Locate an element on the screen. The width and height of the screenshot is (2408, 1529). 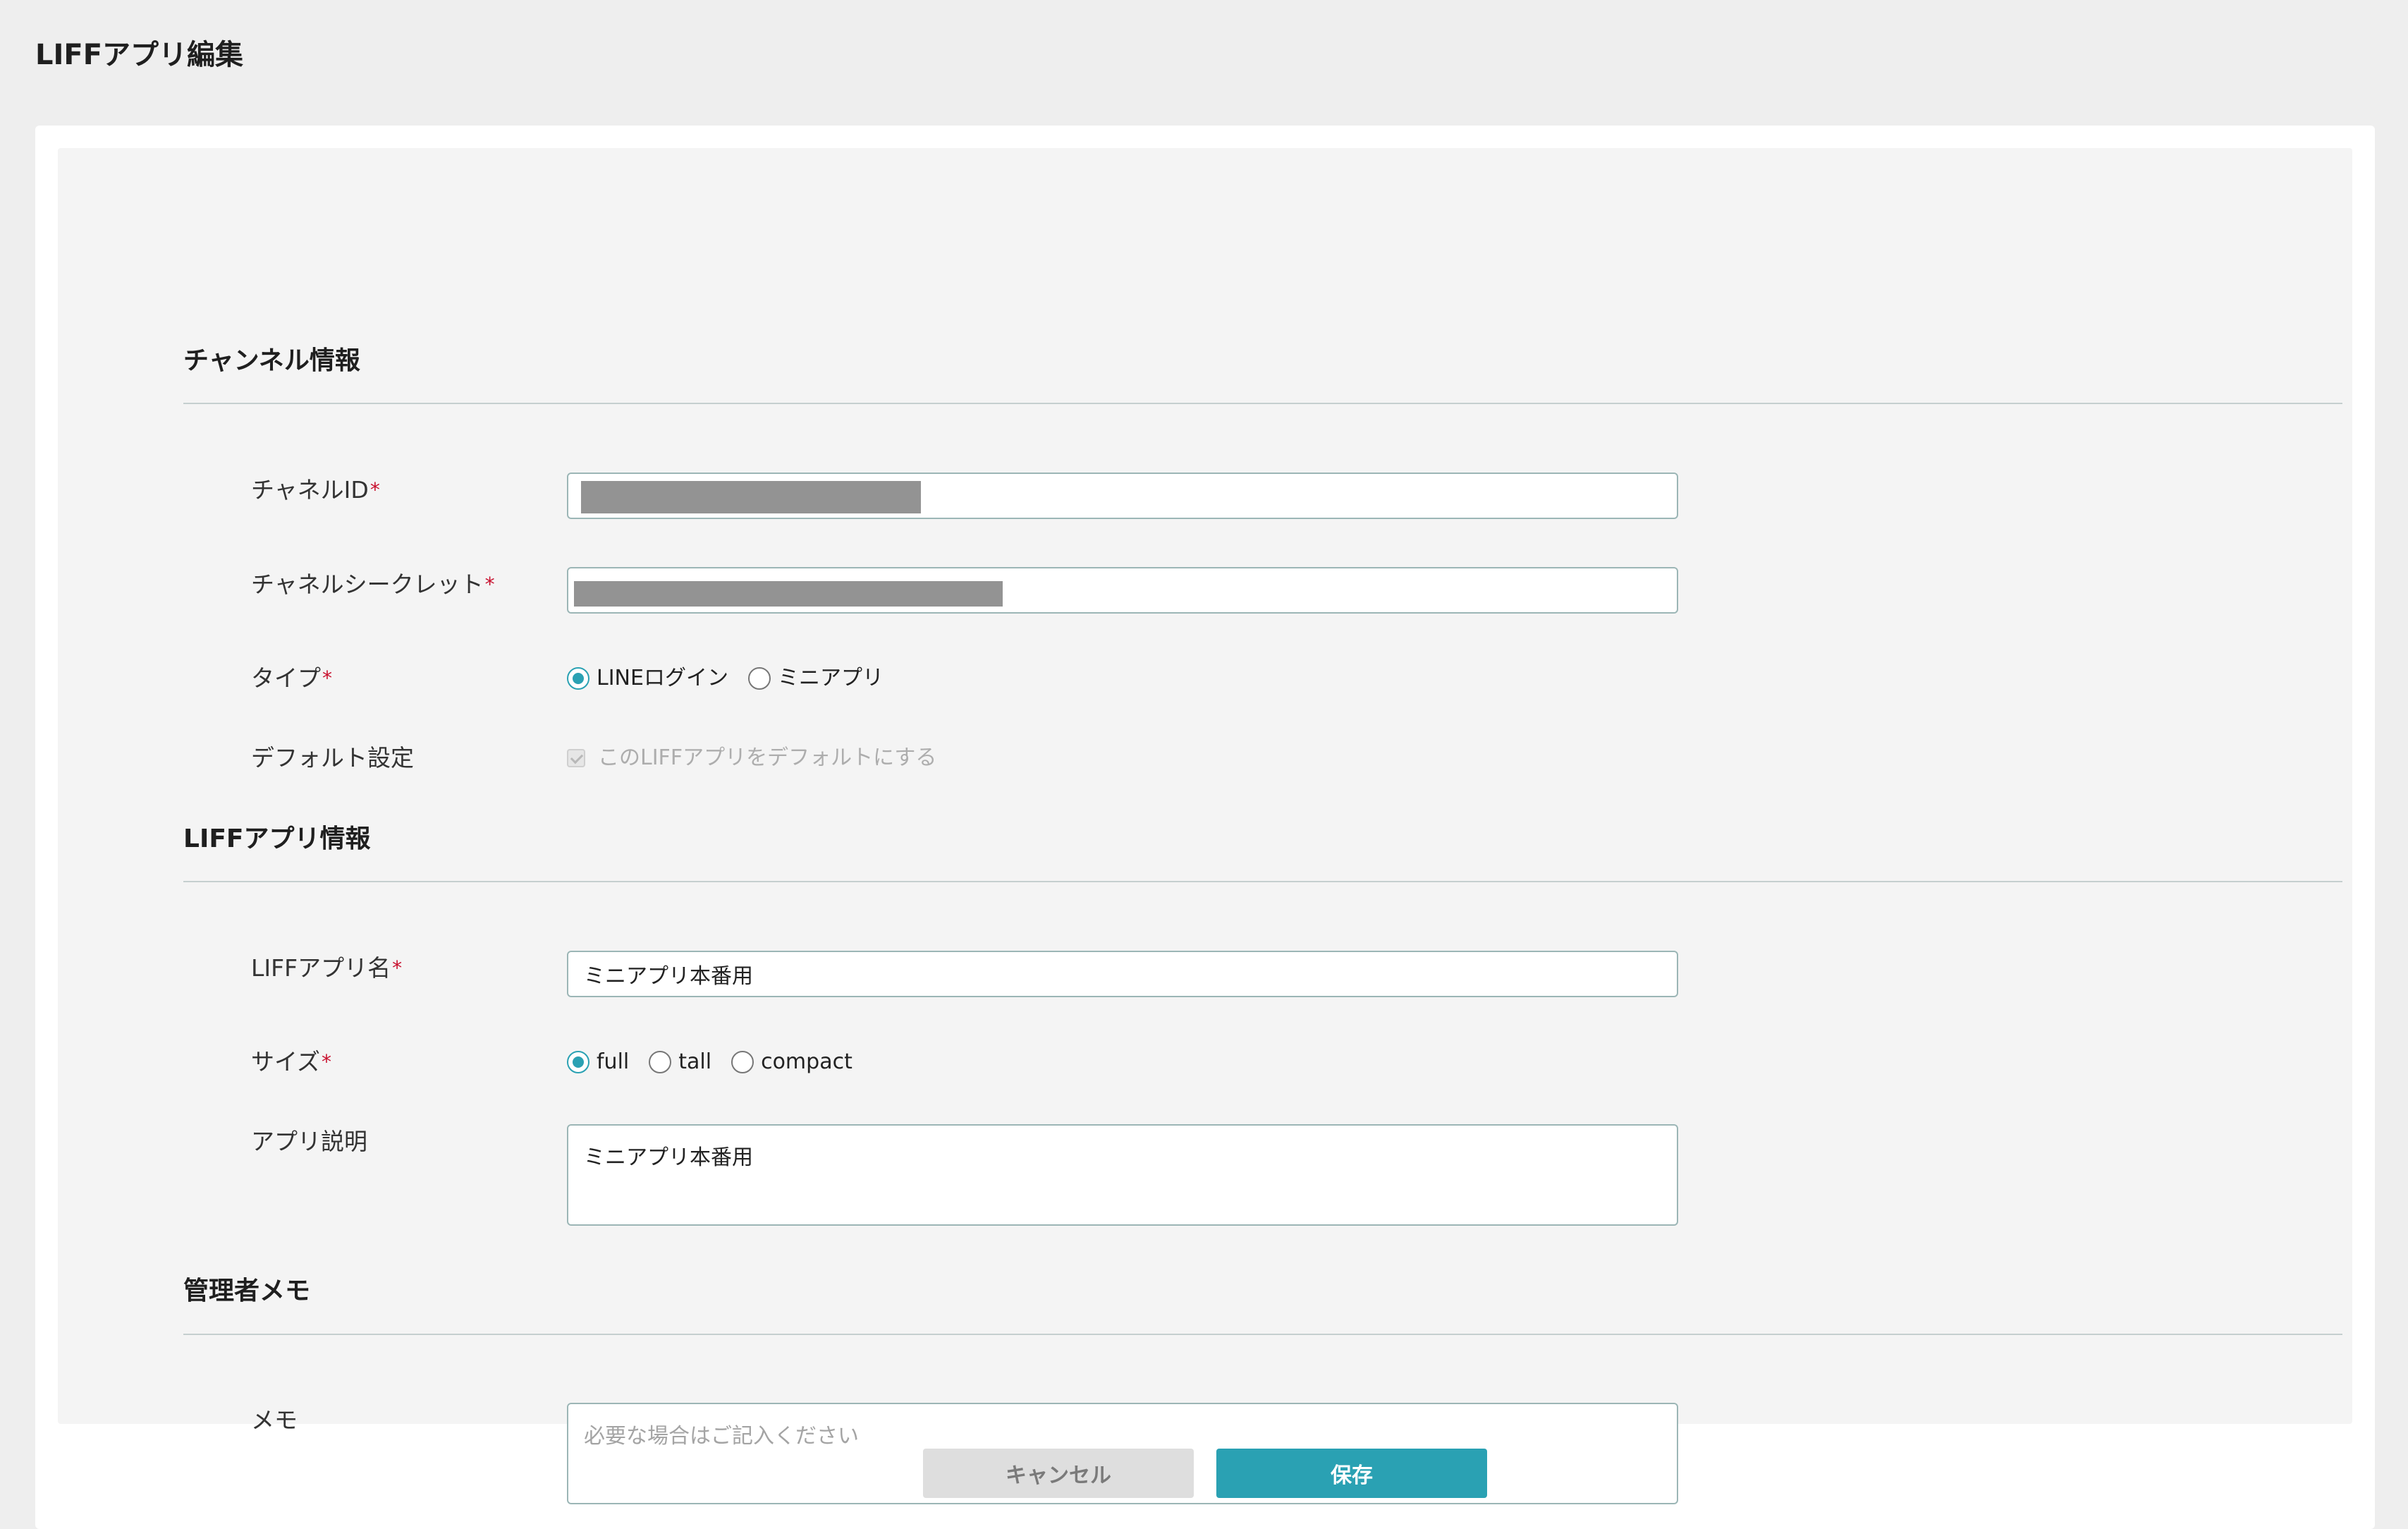
radio-label: full is located at coordinates (613, 1061).